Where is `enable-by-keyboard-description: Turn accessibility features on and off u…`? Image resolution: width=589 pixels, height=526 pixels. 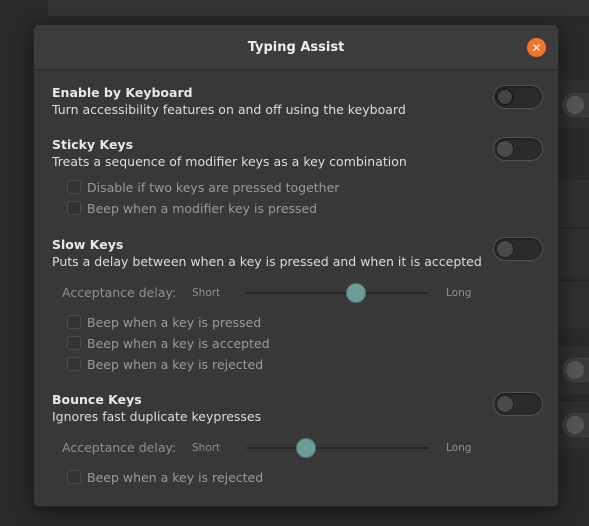 enable-by-keyboard-description: Turn accessibility features on and off u… is located at coordinates (229, 109).